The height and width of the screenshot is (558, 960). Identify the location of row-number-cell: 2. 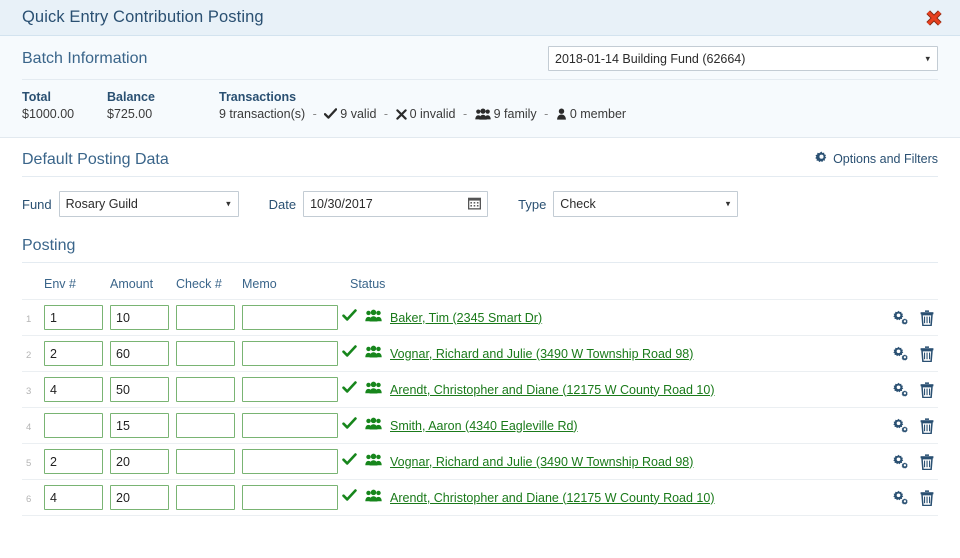
(33, 353).